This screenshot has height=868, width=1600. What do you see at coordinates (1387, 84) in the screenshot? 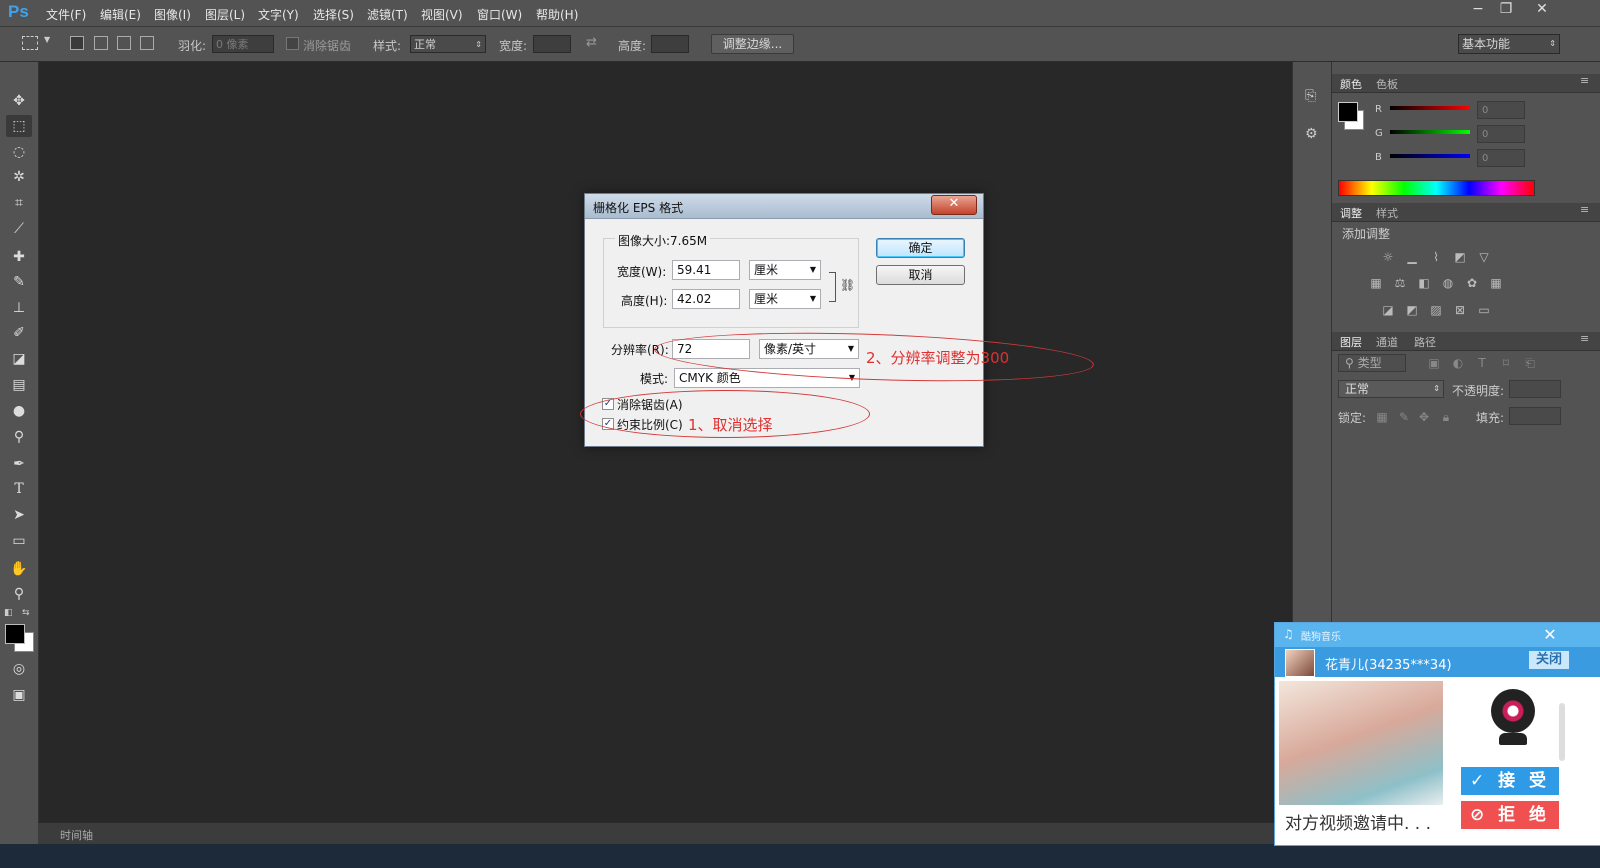
I see `tab-swatches: 色板` at bounding box center [1387, 84].